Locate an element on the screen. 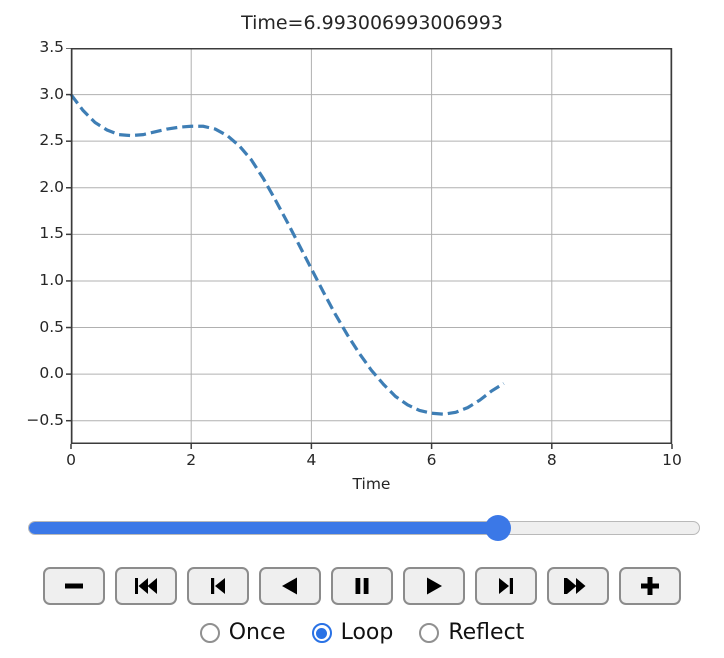  pause-icon is located at coordinates (362, 586).